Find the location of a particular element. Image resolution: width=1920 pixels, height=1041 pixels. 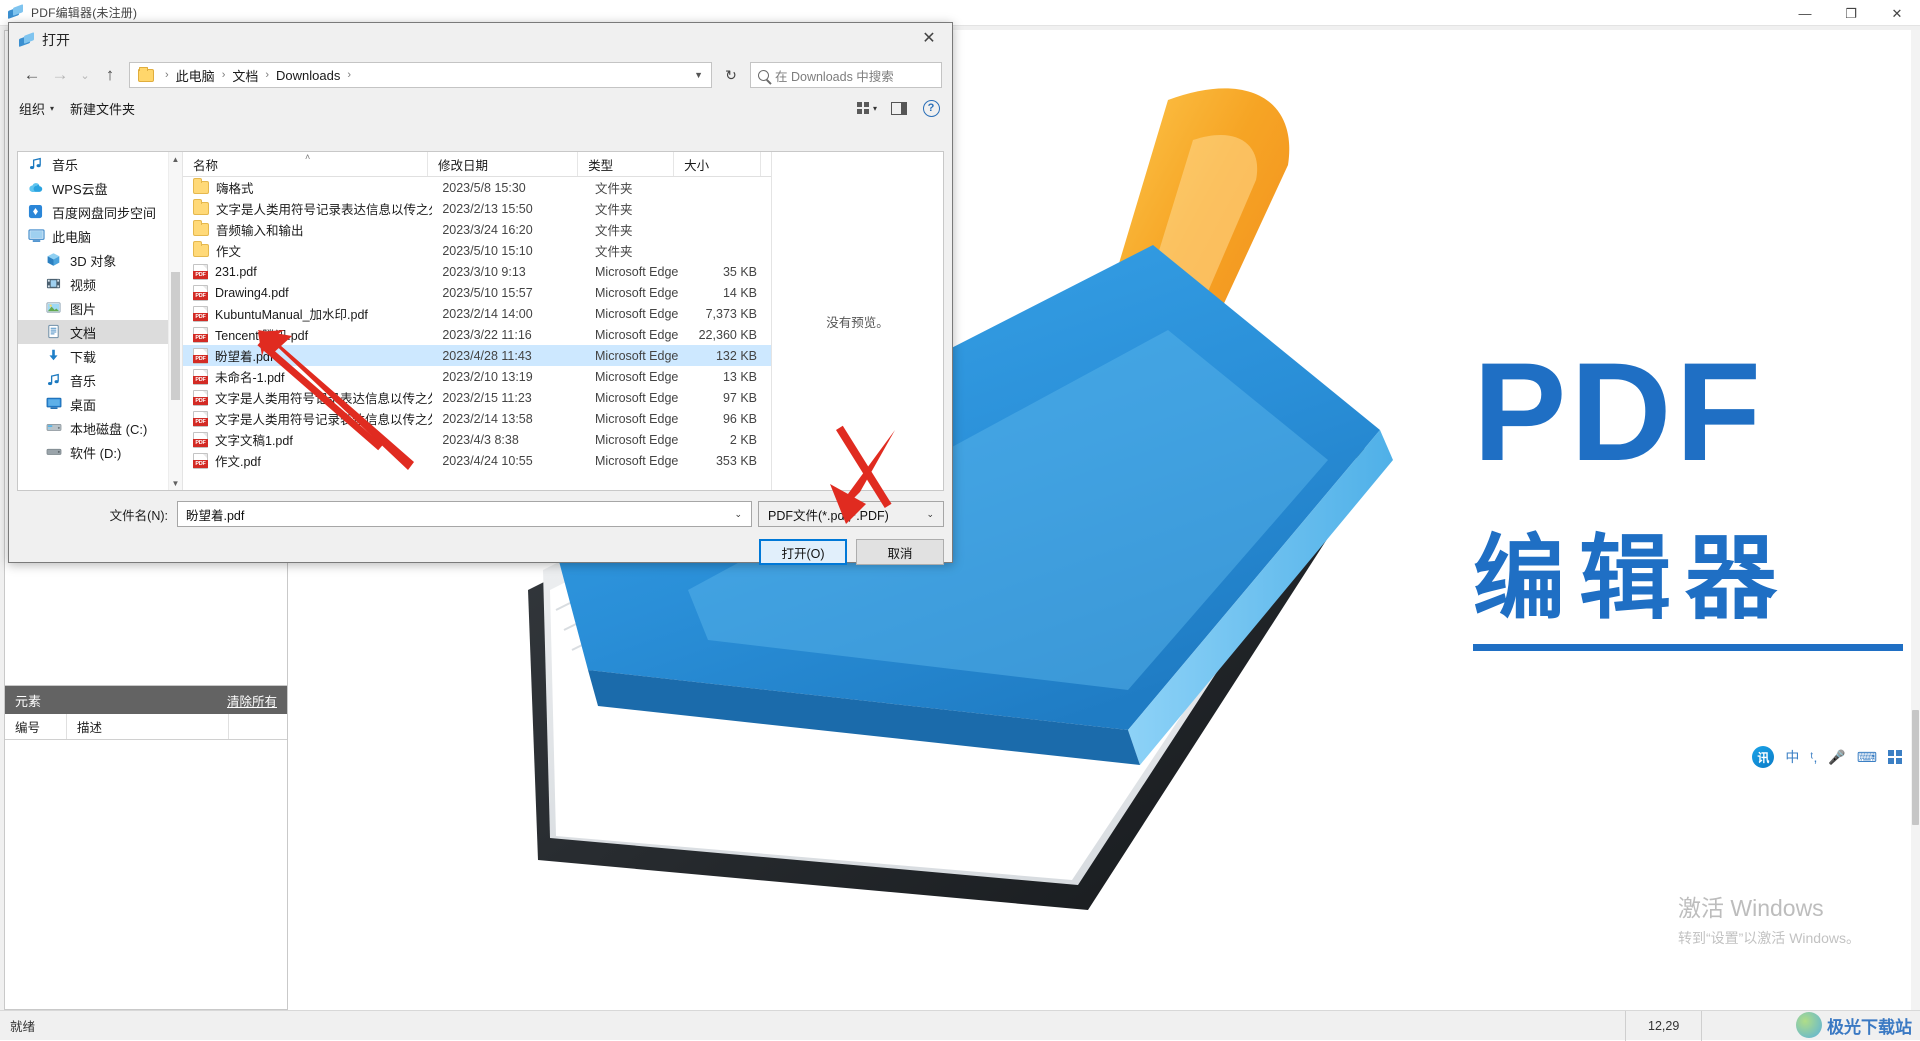

change-view-button: ▾ is located at coordinates (867, 108).